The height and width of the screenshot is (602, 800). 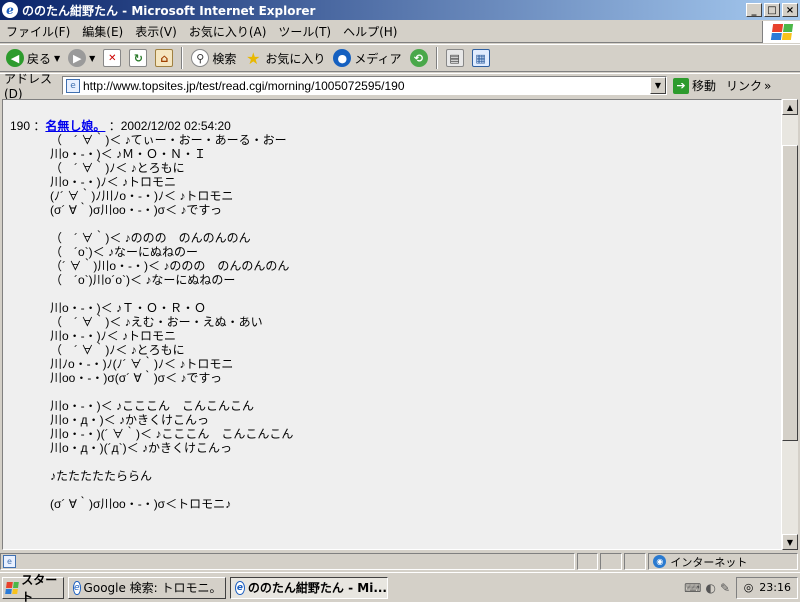 I want to click on menu-edit: 編集(E), so click(x=102, y=31).